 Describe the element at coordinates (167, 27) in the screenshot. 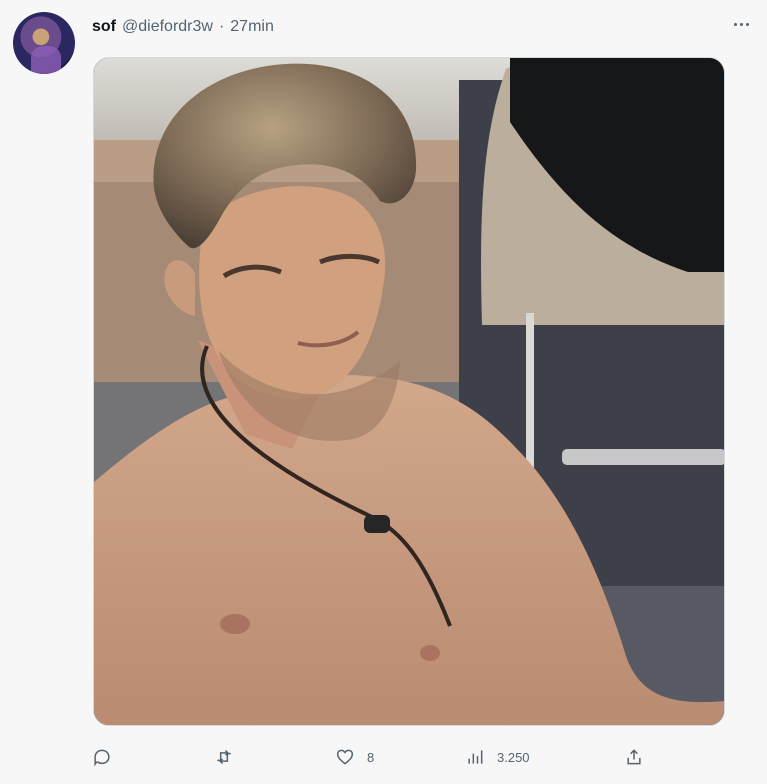

I see `author-handle: @diefordr3w` at that location.